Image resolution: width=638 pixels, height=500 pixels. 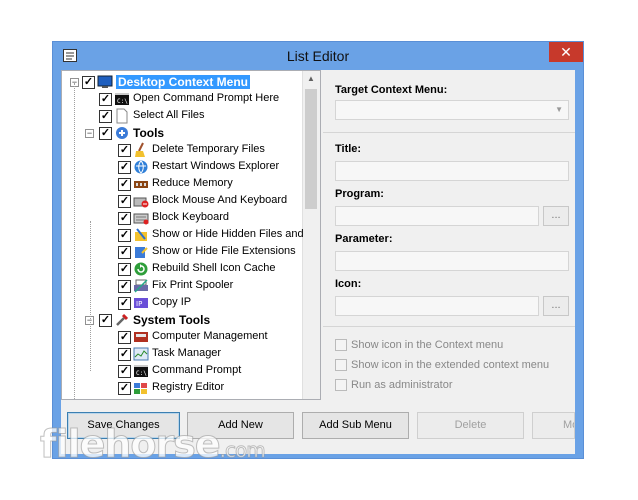 I want to click on tree-item: ✓ C:\ Open Command Prompt Here, so click(x=182, y=99).